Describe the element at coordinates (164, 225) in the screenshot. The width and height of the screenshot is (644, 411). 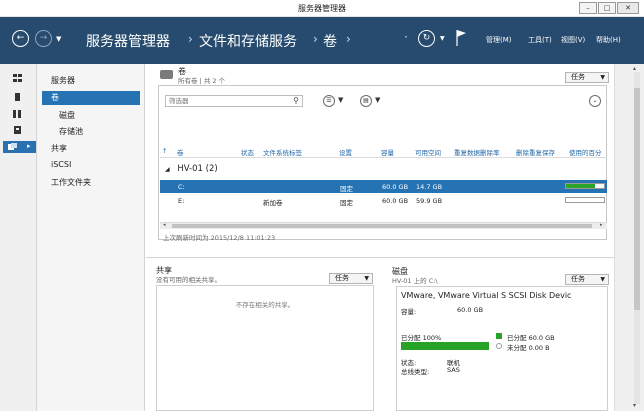
I see `scroll-left-icon: ◂` at that location.